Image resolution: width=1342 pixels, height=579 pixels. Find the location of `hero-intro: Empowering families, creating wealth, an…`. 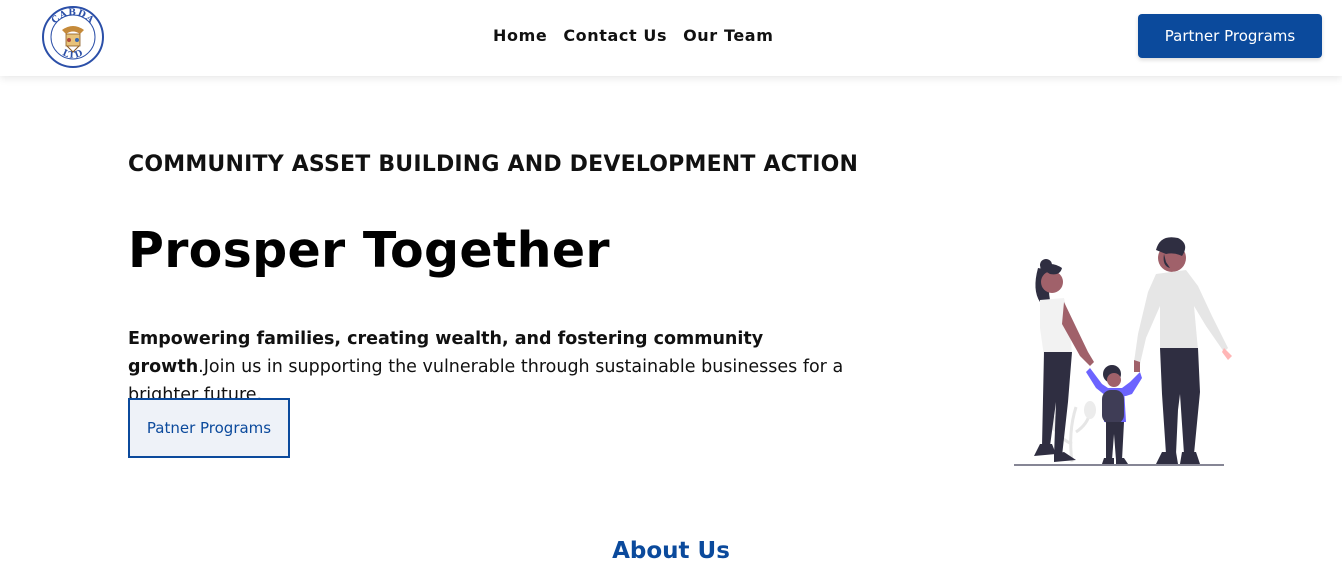

hero-intro: Empowering families, creating wealth, an… is located at coordinates (493, 367).